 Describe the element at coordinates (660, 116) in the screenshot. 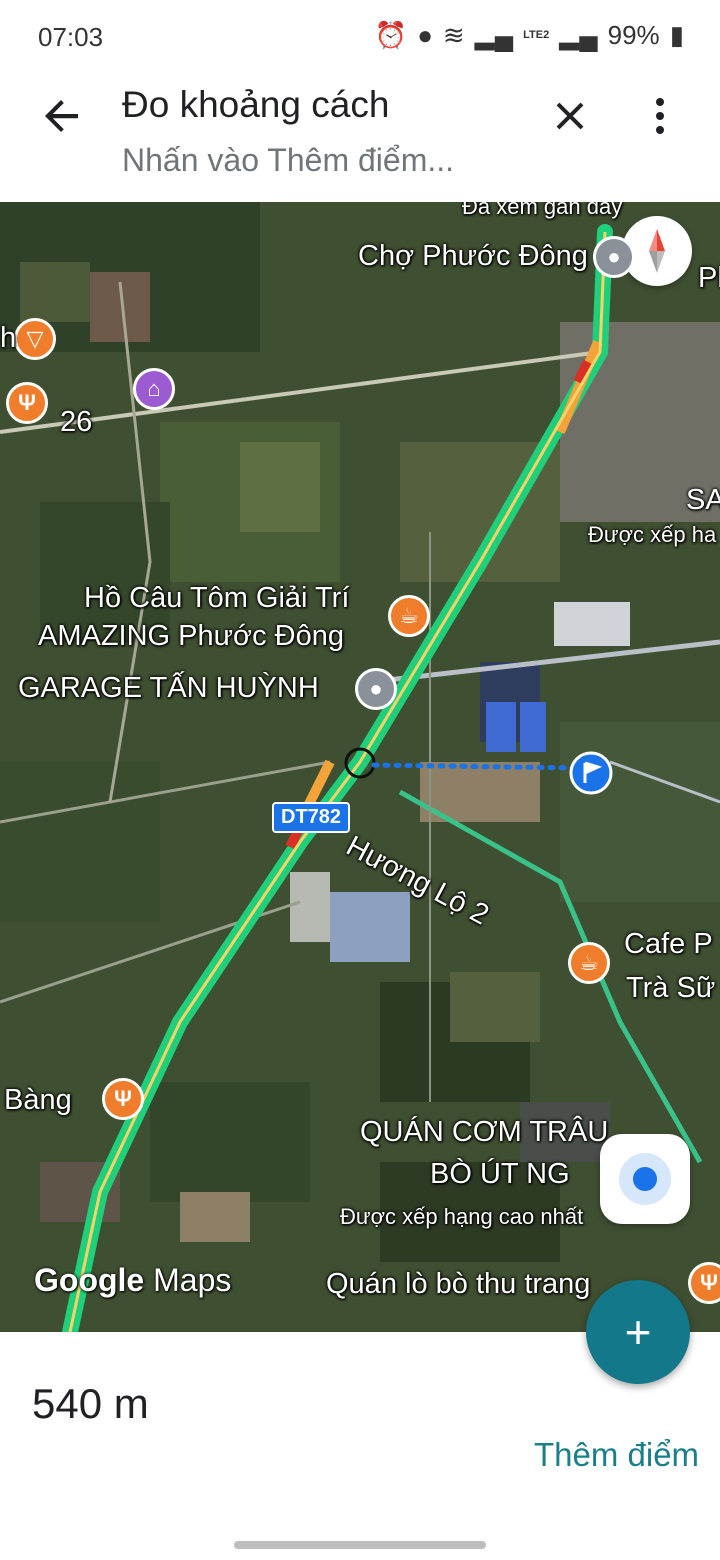

I see `more-vert-icon` at that location.